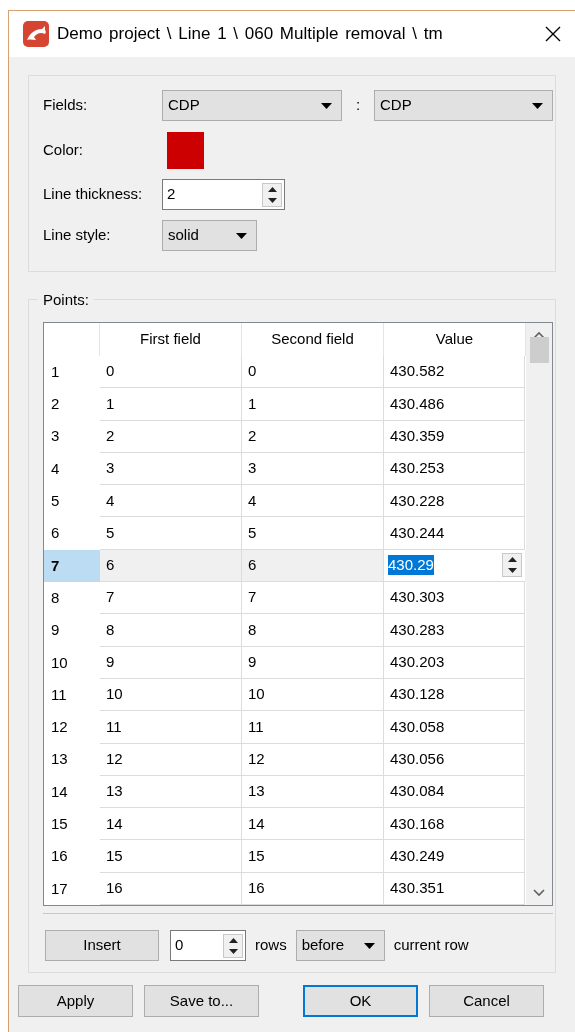  Describe the element at coordinates (285, 566) in the screenshot. I see `table-row: 7 6 6 430.29` at that location.